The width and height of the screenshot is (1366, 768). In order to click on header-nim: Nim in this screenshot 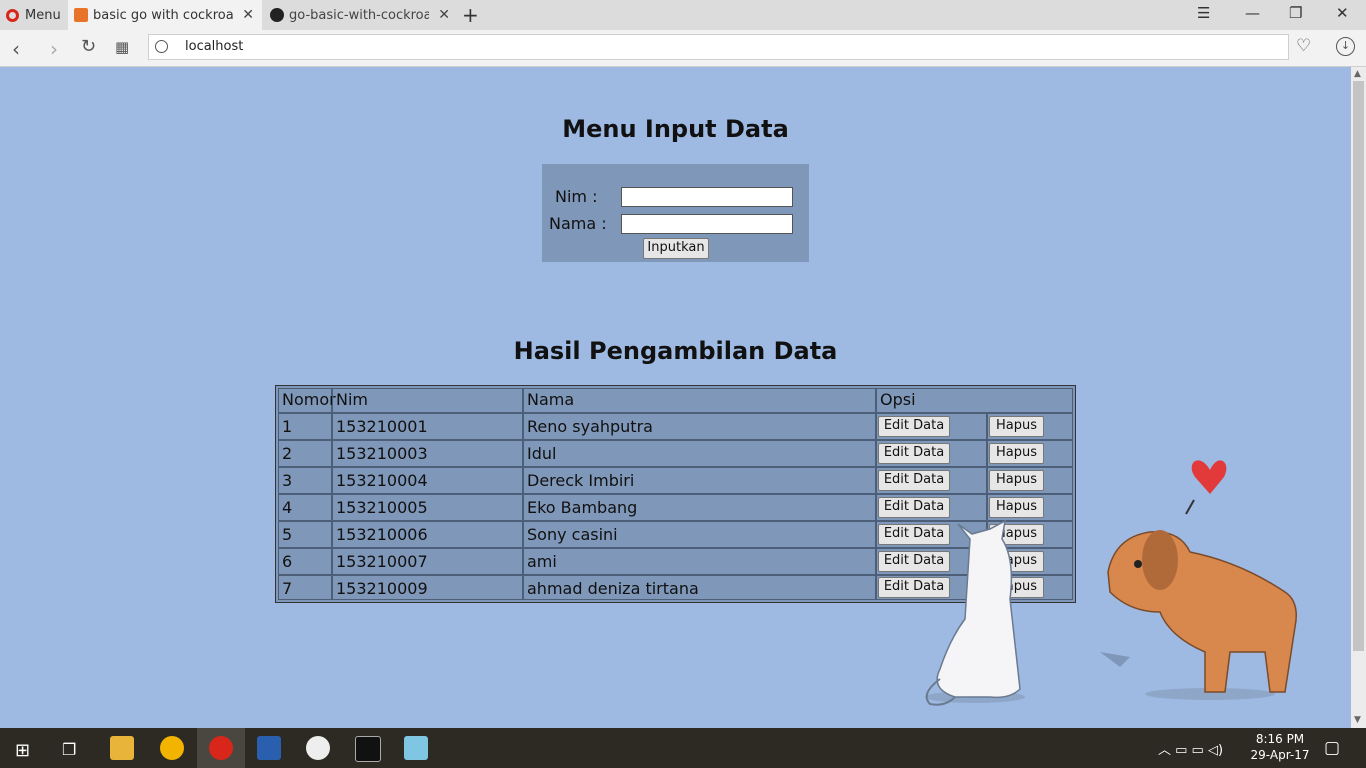, I will do `click(427, 400)`.